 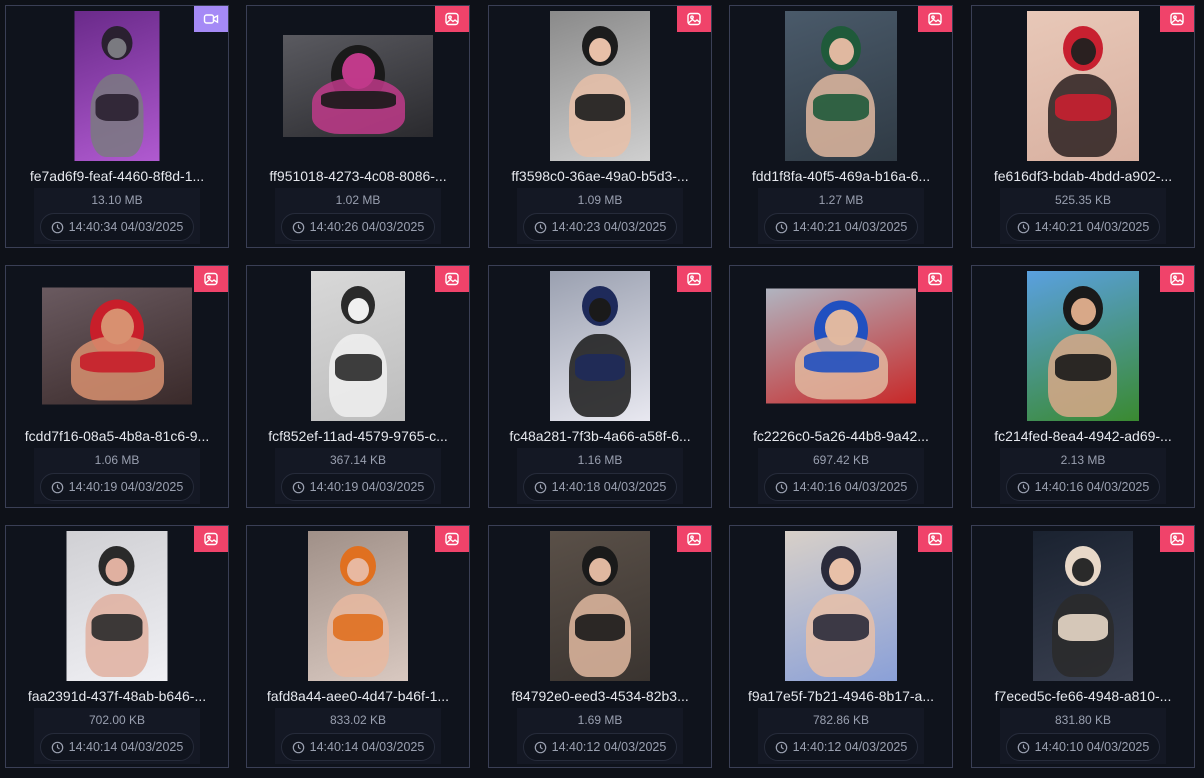 I want to click on file-size: 1.69 MB, so click(x=600, y=720).